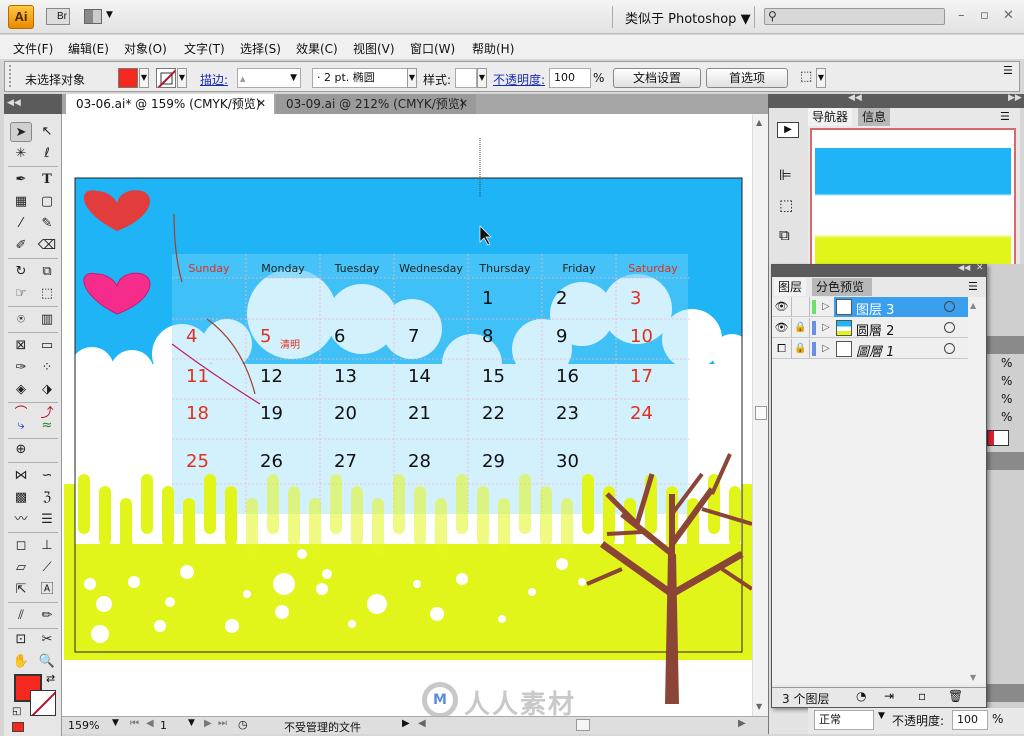 The image size is (1024, 736). I want to click on collapse-toolbox-icon: ◀◀, so click(33, 104).